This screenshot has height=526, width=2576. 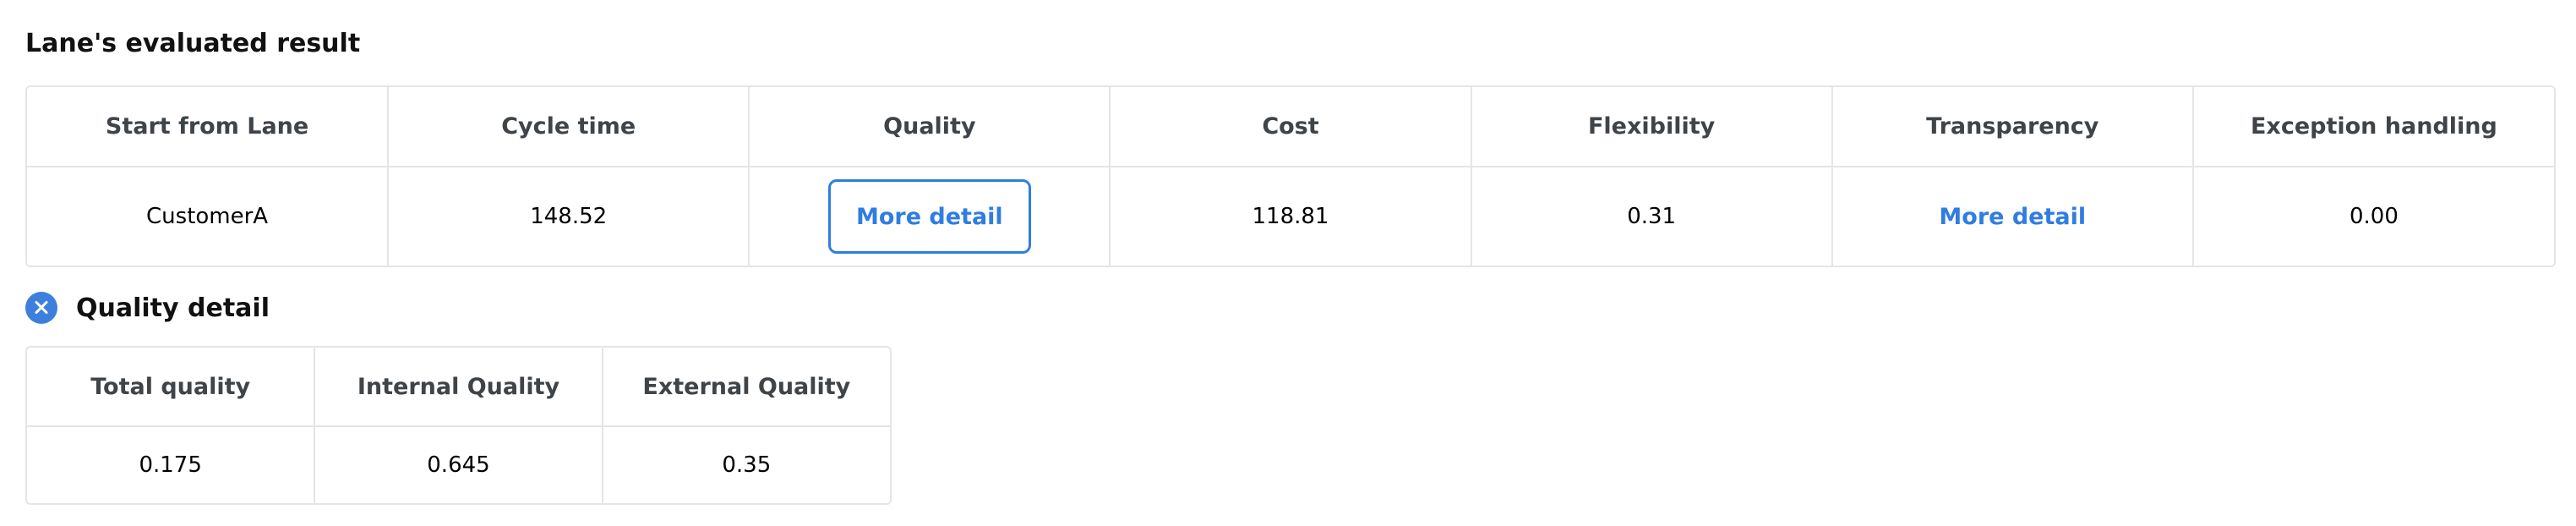 I want to click on column-header-cycle-time: Cycle time, so click(x=569, y=127).